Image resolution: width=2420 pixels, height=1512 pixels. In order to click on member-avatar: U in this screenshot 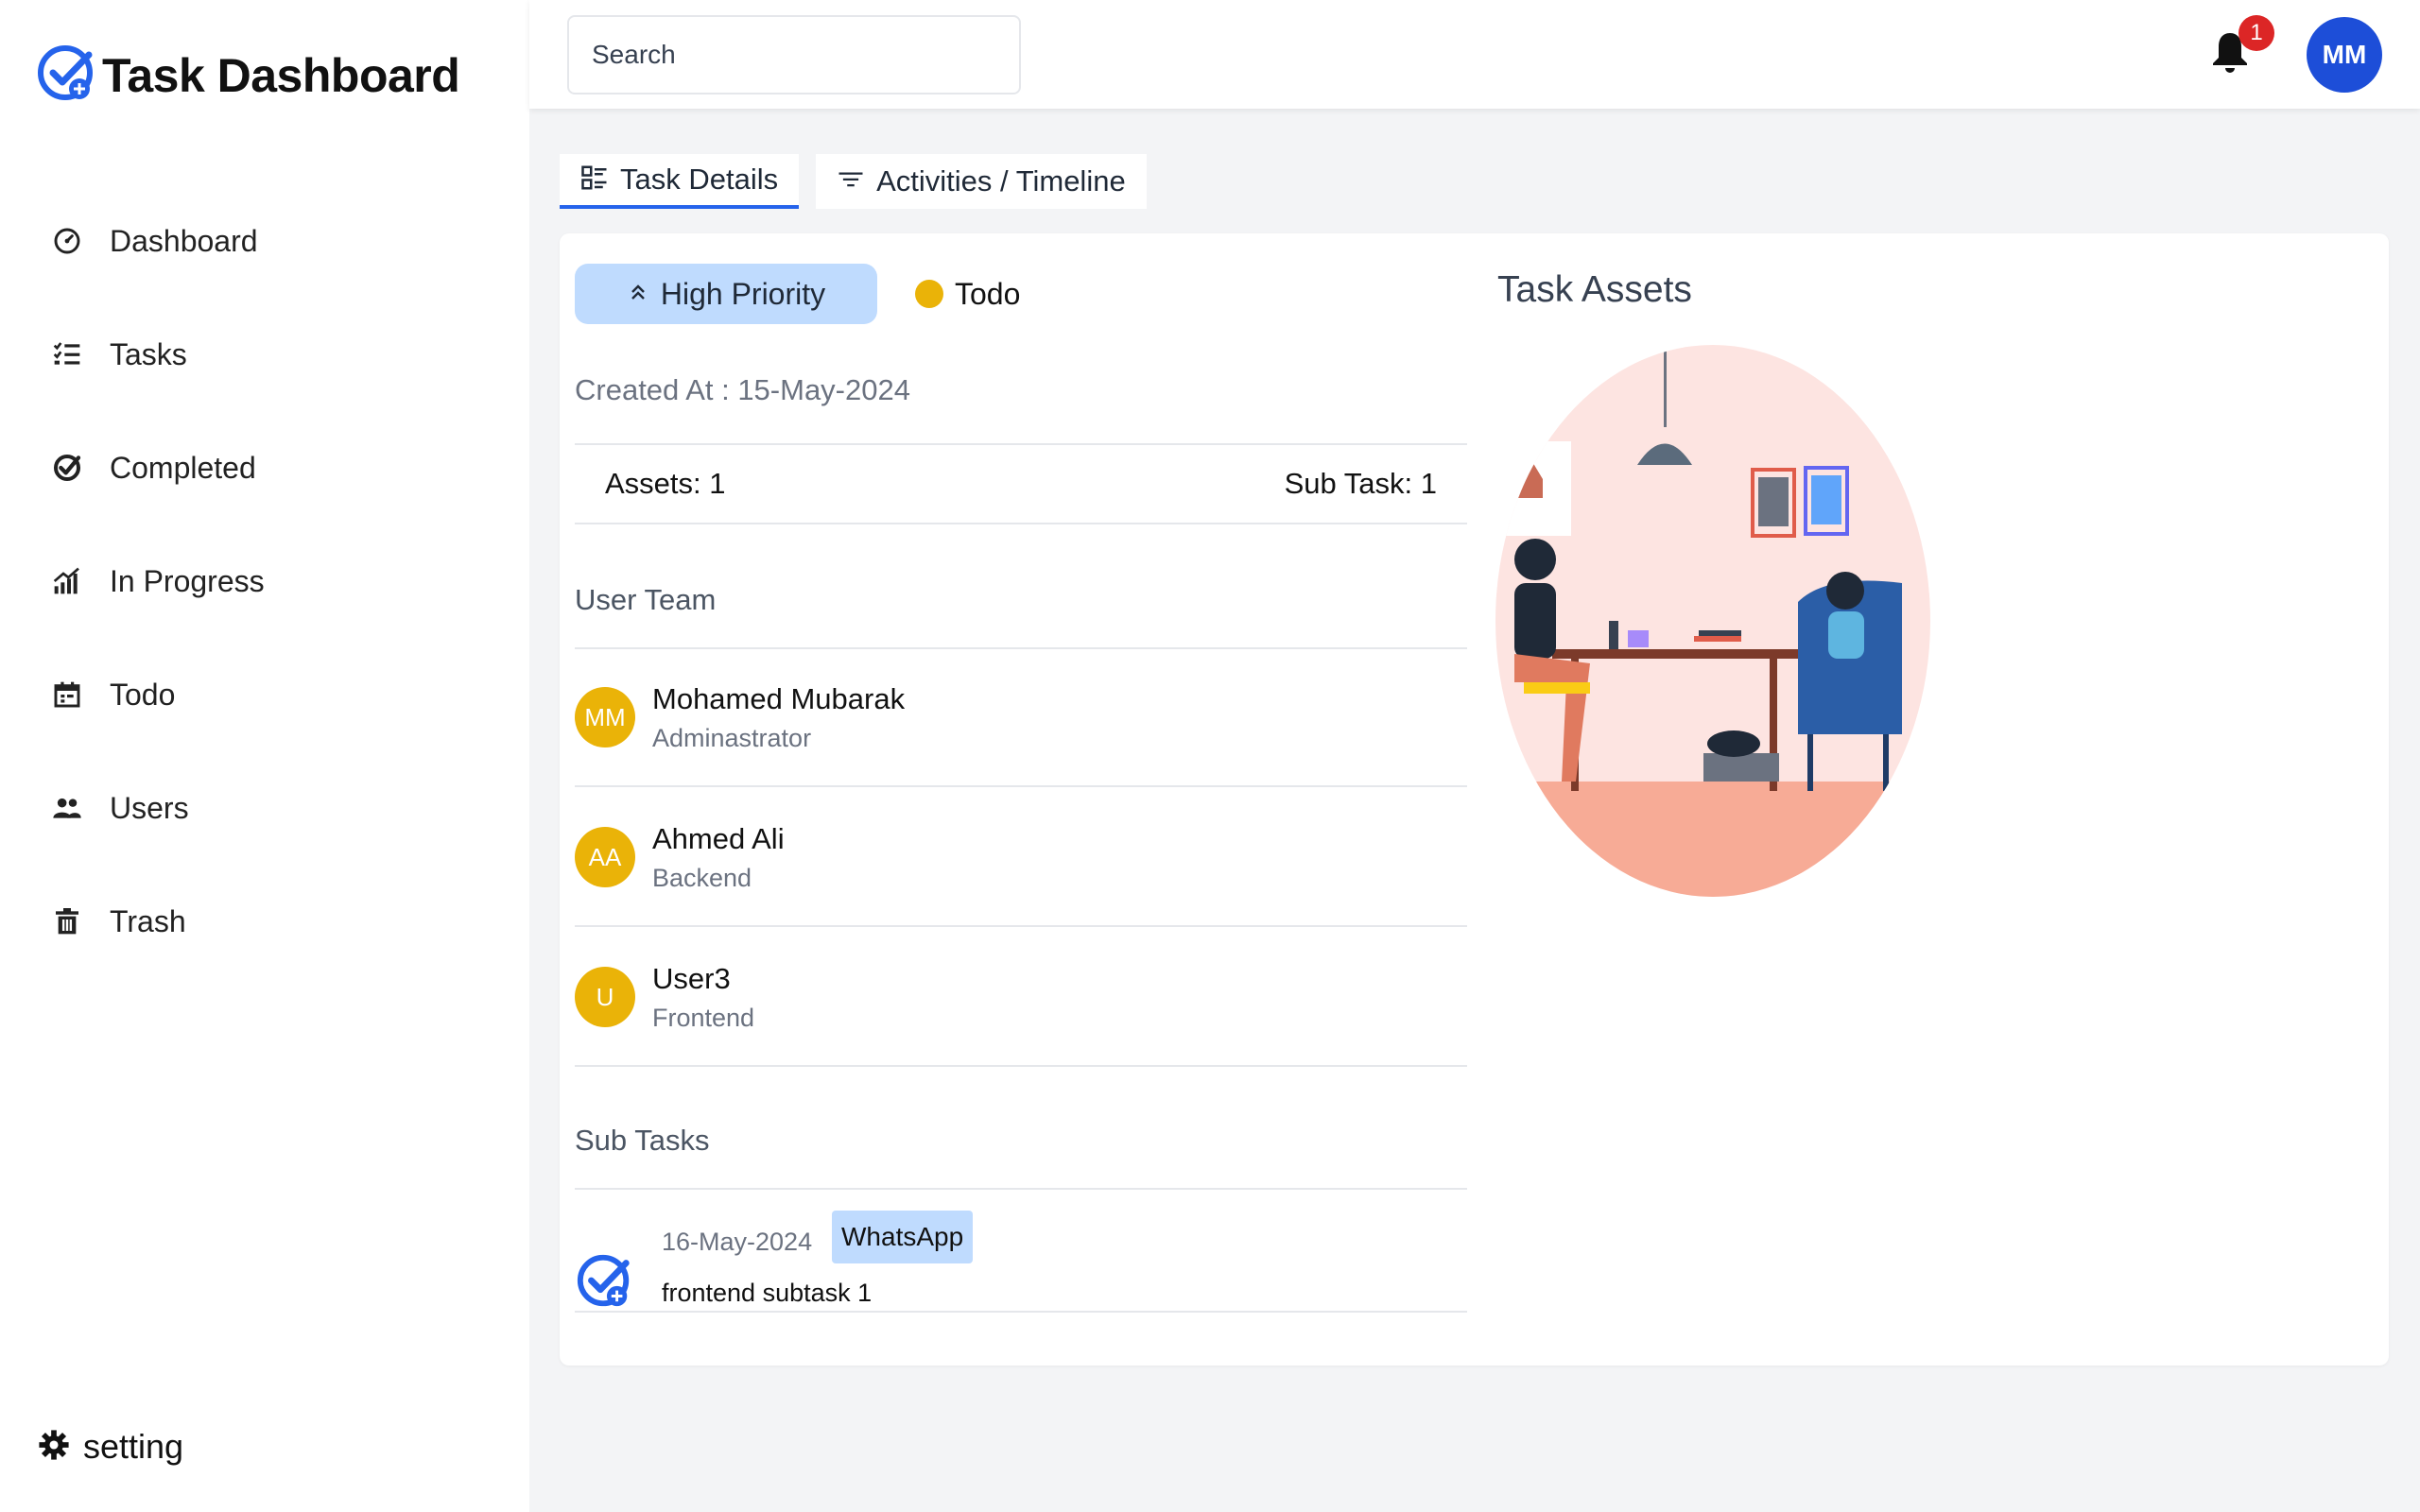, I will do `click(605, 997)`.